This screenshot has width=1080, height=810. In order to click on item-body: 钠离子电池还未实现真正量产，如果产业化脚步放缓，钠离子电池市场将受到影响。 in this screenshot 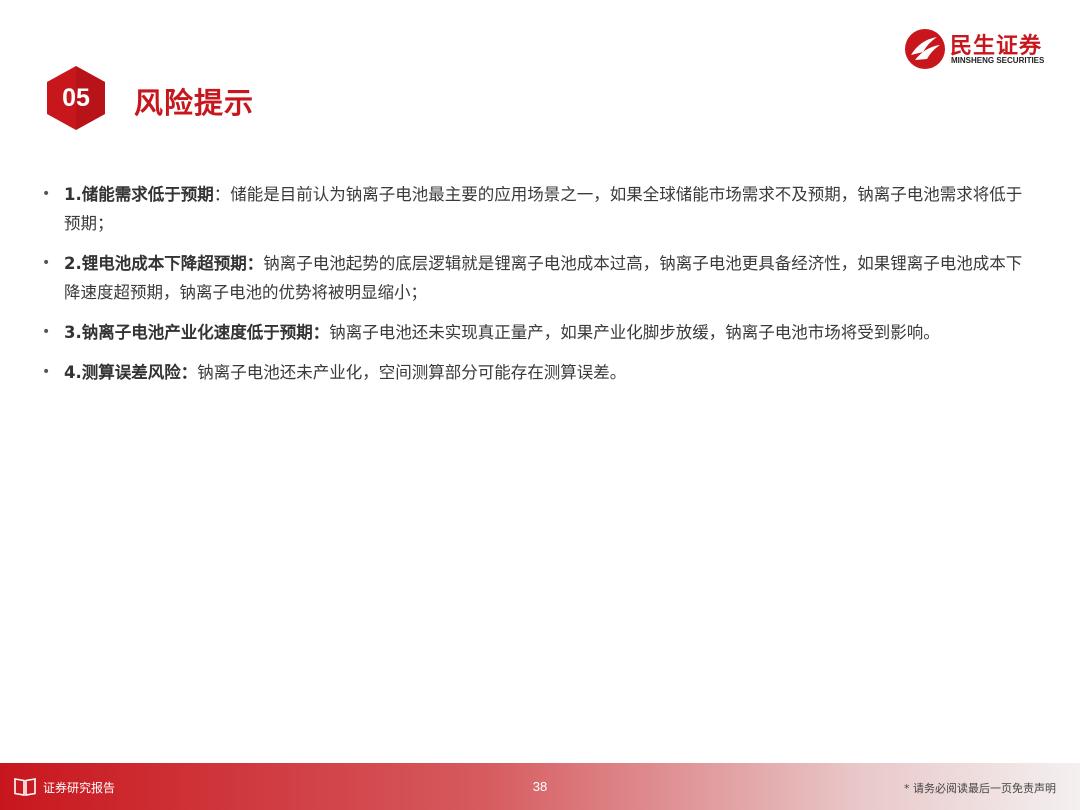, I will do `click(634, 332)`.